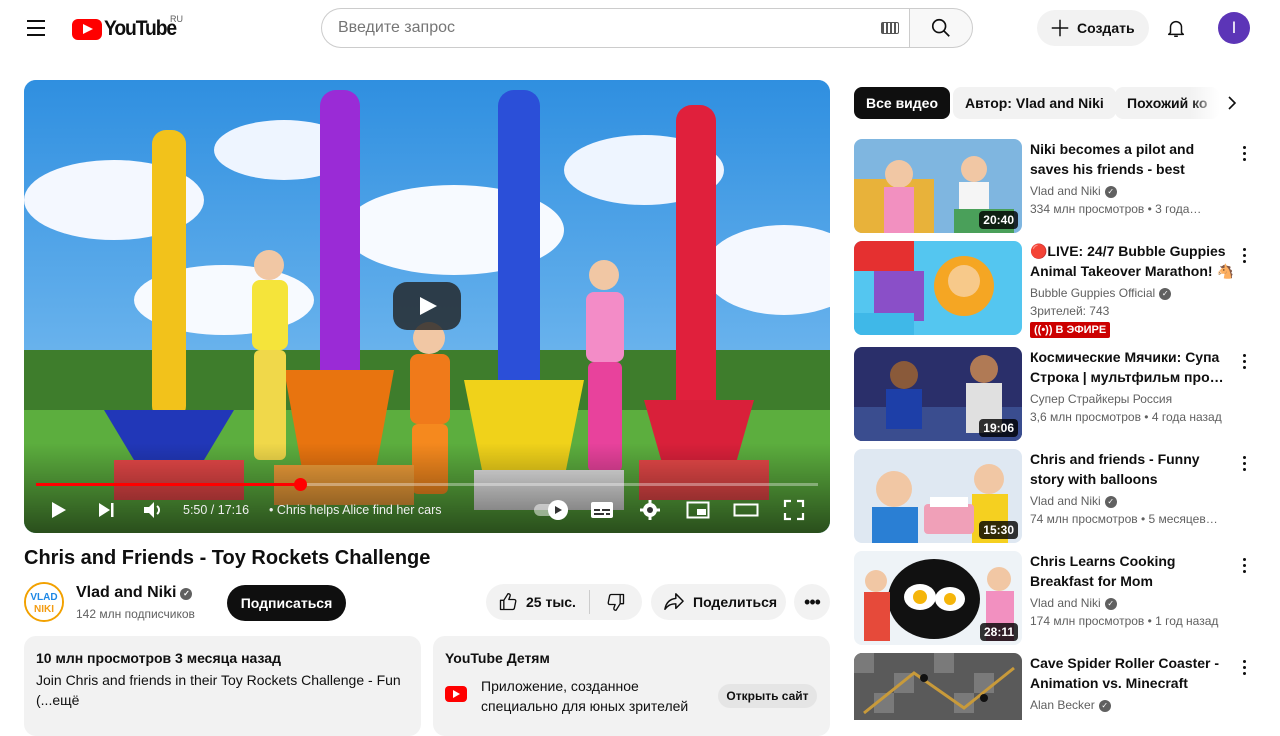  Describe the element at coordinates (134, 593) in the screenshot. I see `channel-name: Vlad and Niki ✓` at that location.